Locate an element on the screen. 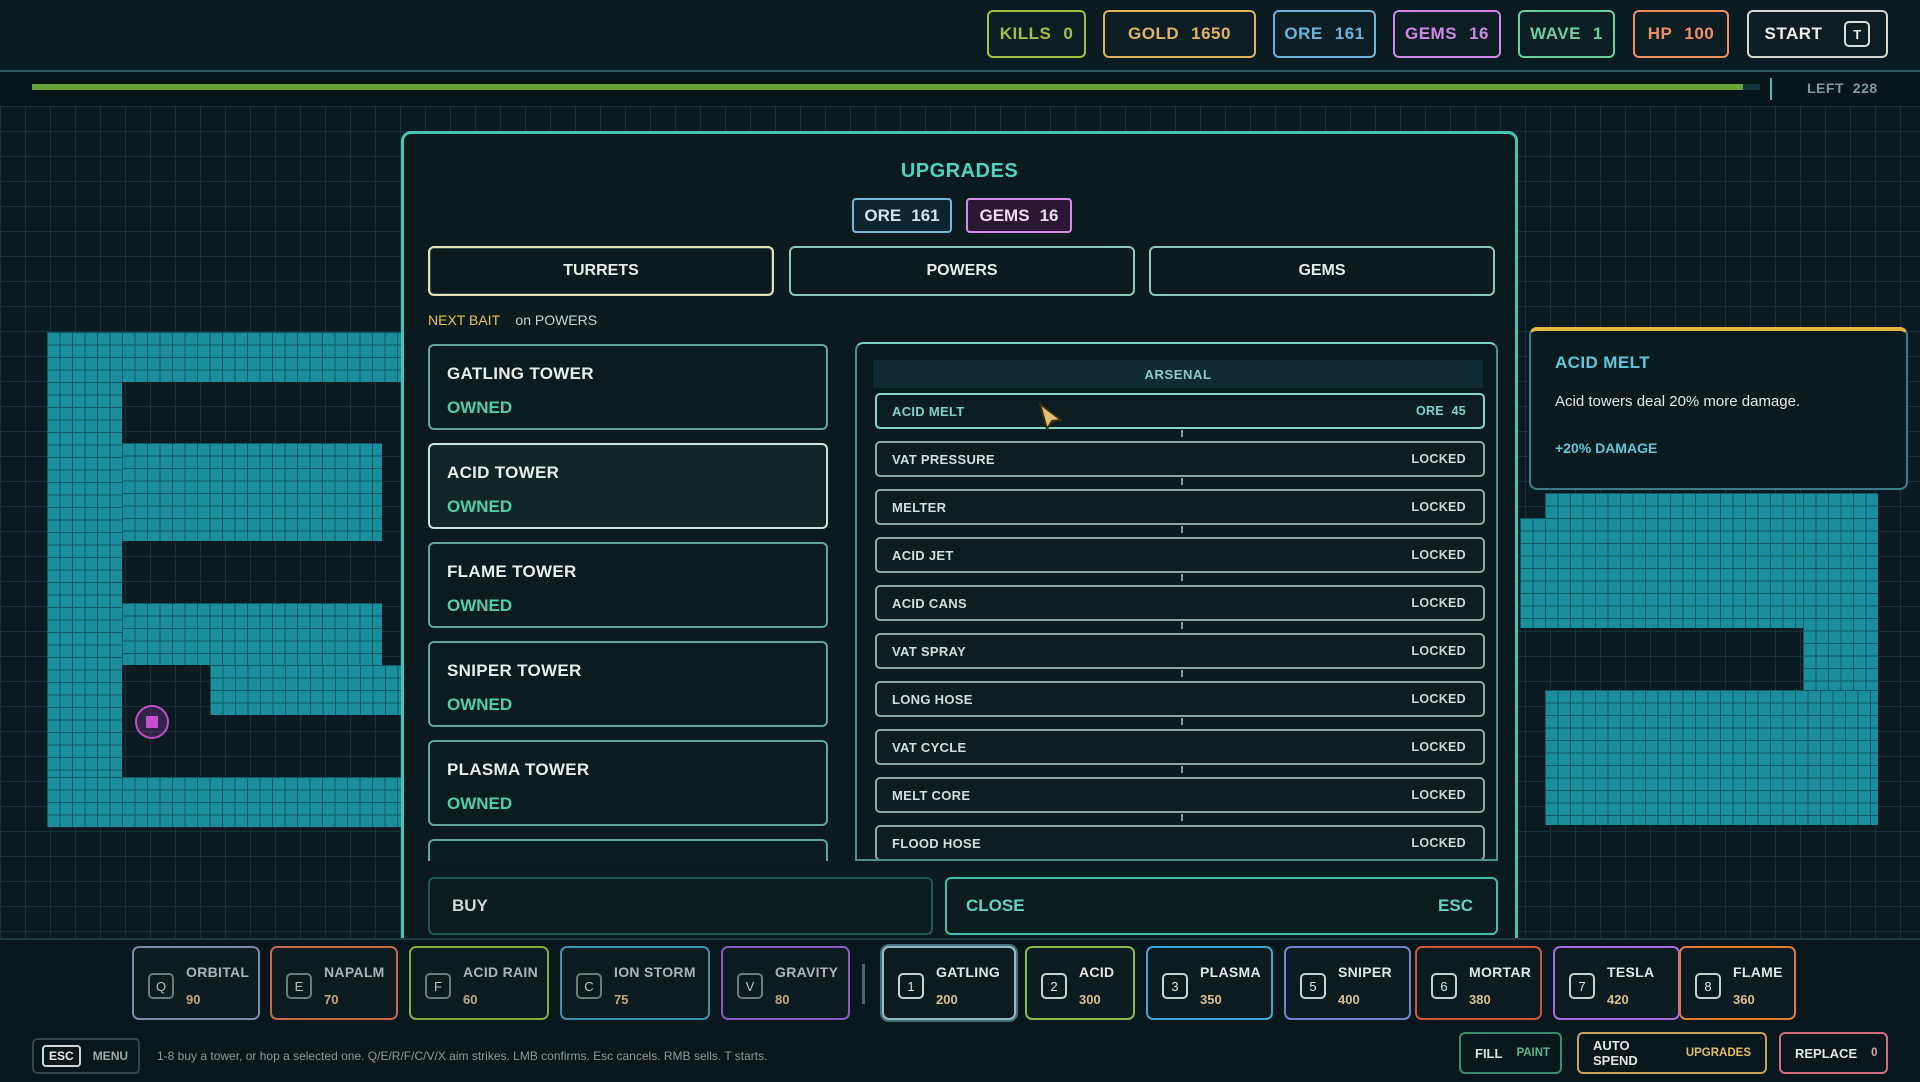  tower-slot-acid: 2 ACID 300 is located at coordinates (1080, 983).